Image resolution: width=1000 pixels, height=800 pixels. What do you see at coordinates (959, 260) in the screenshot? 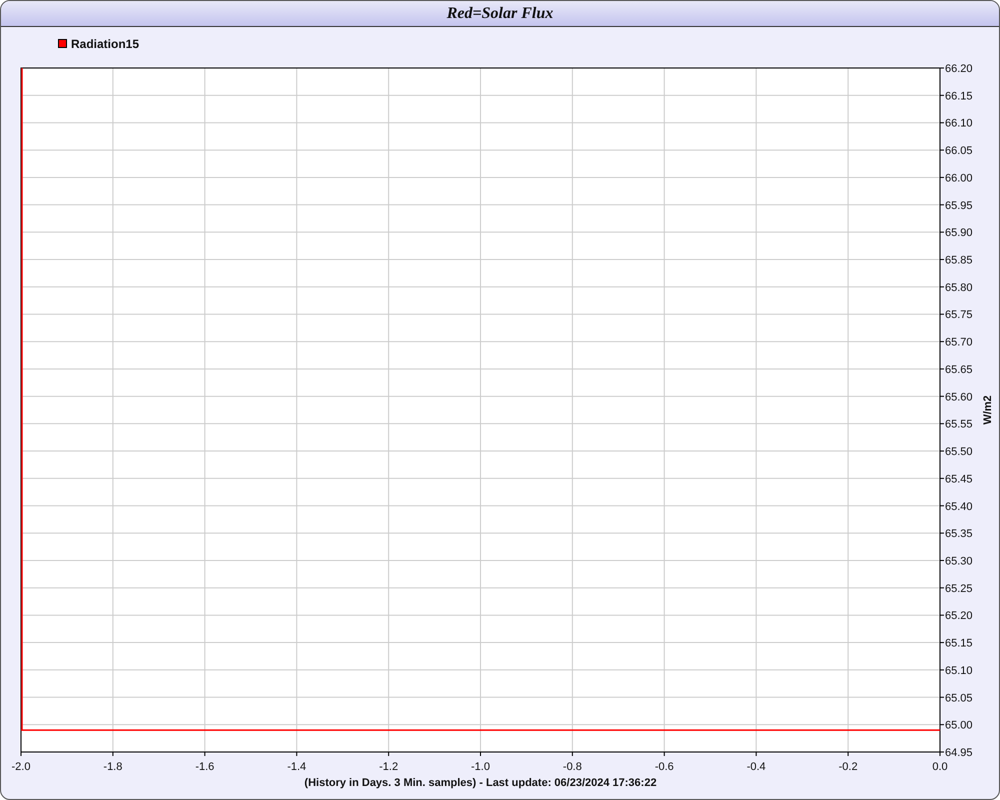
I see `y-tick-label: 65.85` at bounding box center [959, 260].